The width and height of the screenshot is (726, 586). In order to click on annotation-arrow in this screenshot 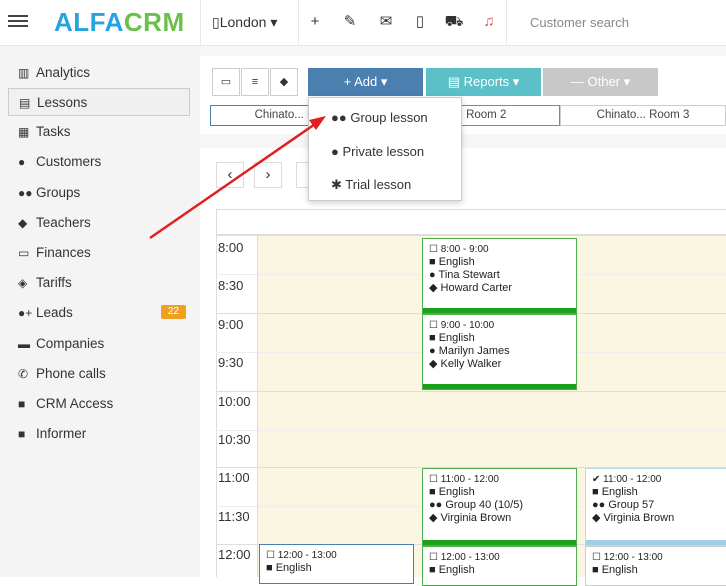, I will do `click(237, 178)`.